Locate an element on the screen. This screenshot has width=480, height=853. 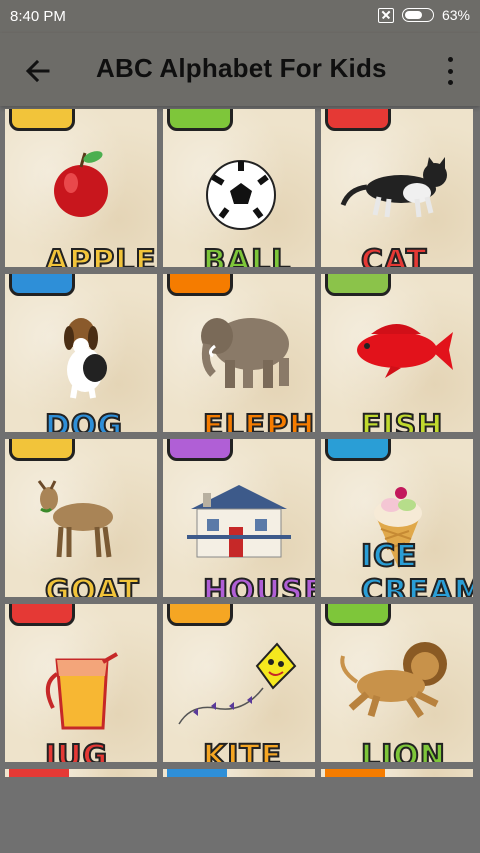
letter-card-goat: GOAT is located at coordinates (81, 518).